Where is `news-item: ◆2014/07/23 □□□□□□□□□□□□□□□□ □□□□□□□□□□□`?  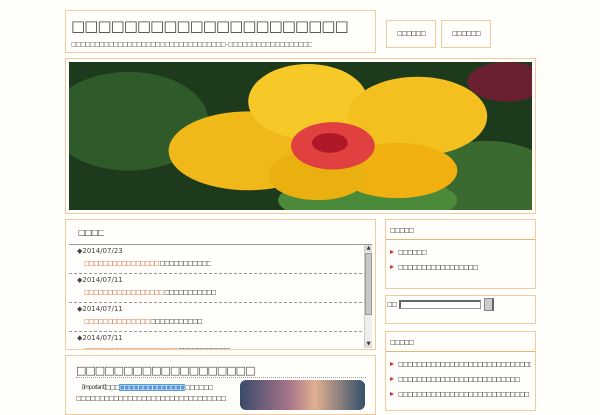
news-item: ◆2014/07/23 □□□□□□□□□□□□□□□□ □□□□□□□□□□□ is located at coordinates (215, 259).